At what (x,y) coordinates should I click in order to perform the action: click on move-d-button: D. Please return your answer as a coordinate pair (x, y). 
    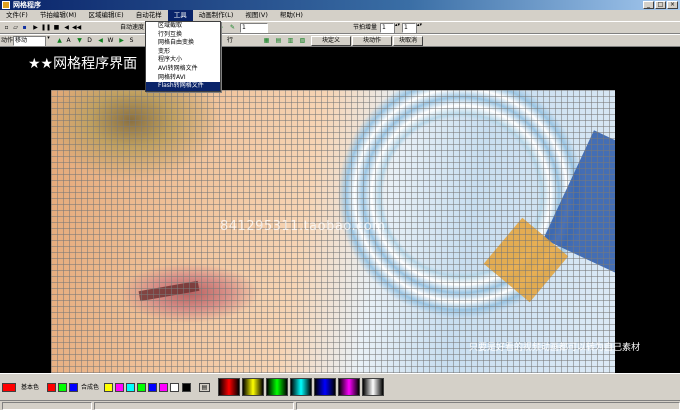
    Looking at the image, I should click on (89, 41).